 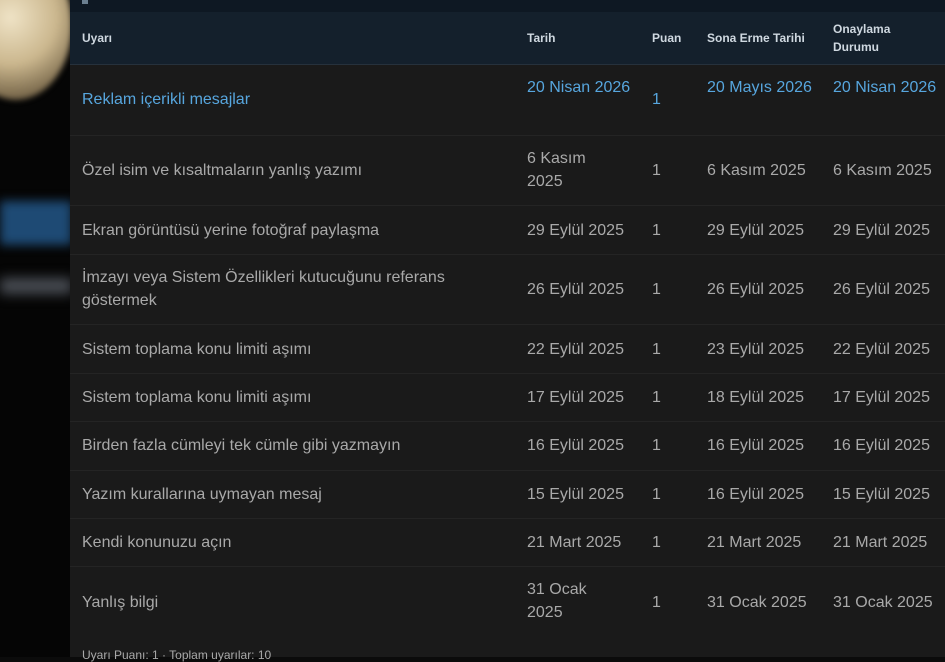 I want to click on warning-date: 6 Kasım 2025, so click(x=556, y=170).